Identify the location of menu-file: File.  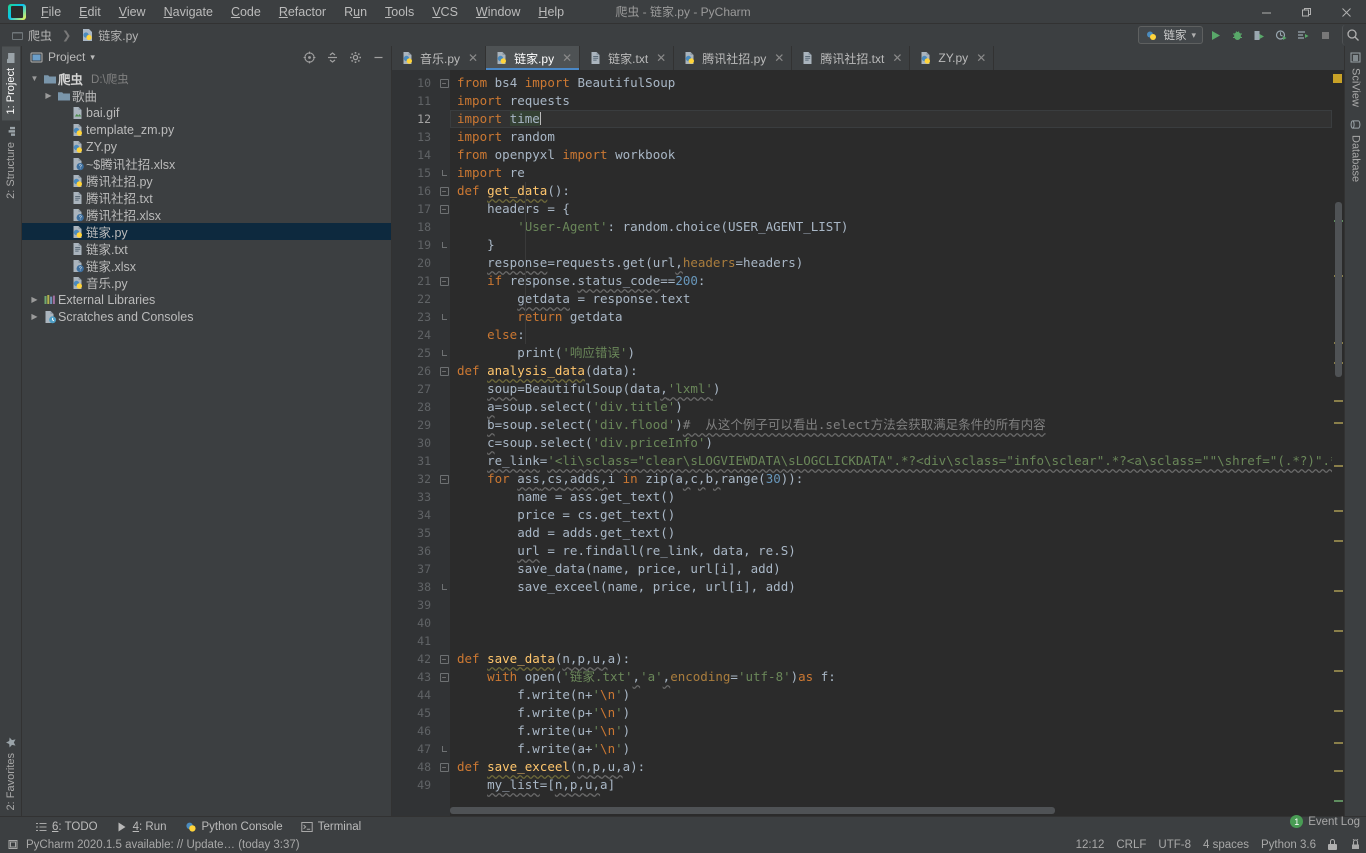
(51, 12).